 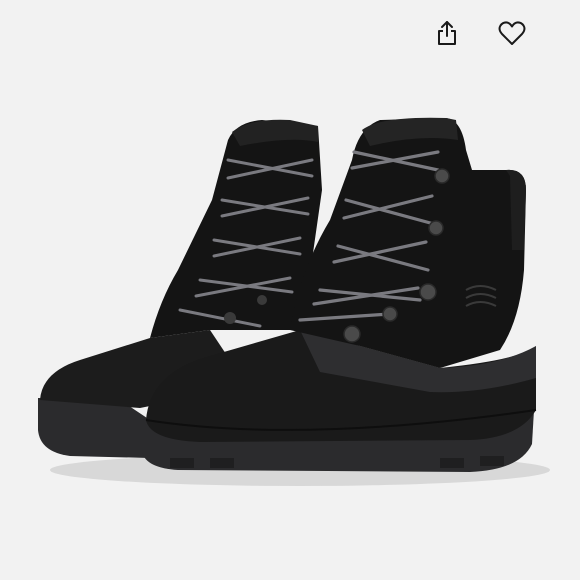 I want to click on favorite-button, so click(x=512, y=33).